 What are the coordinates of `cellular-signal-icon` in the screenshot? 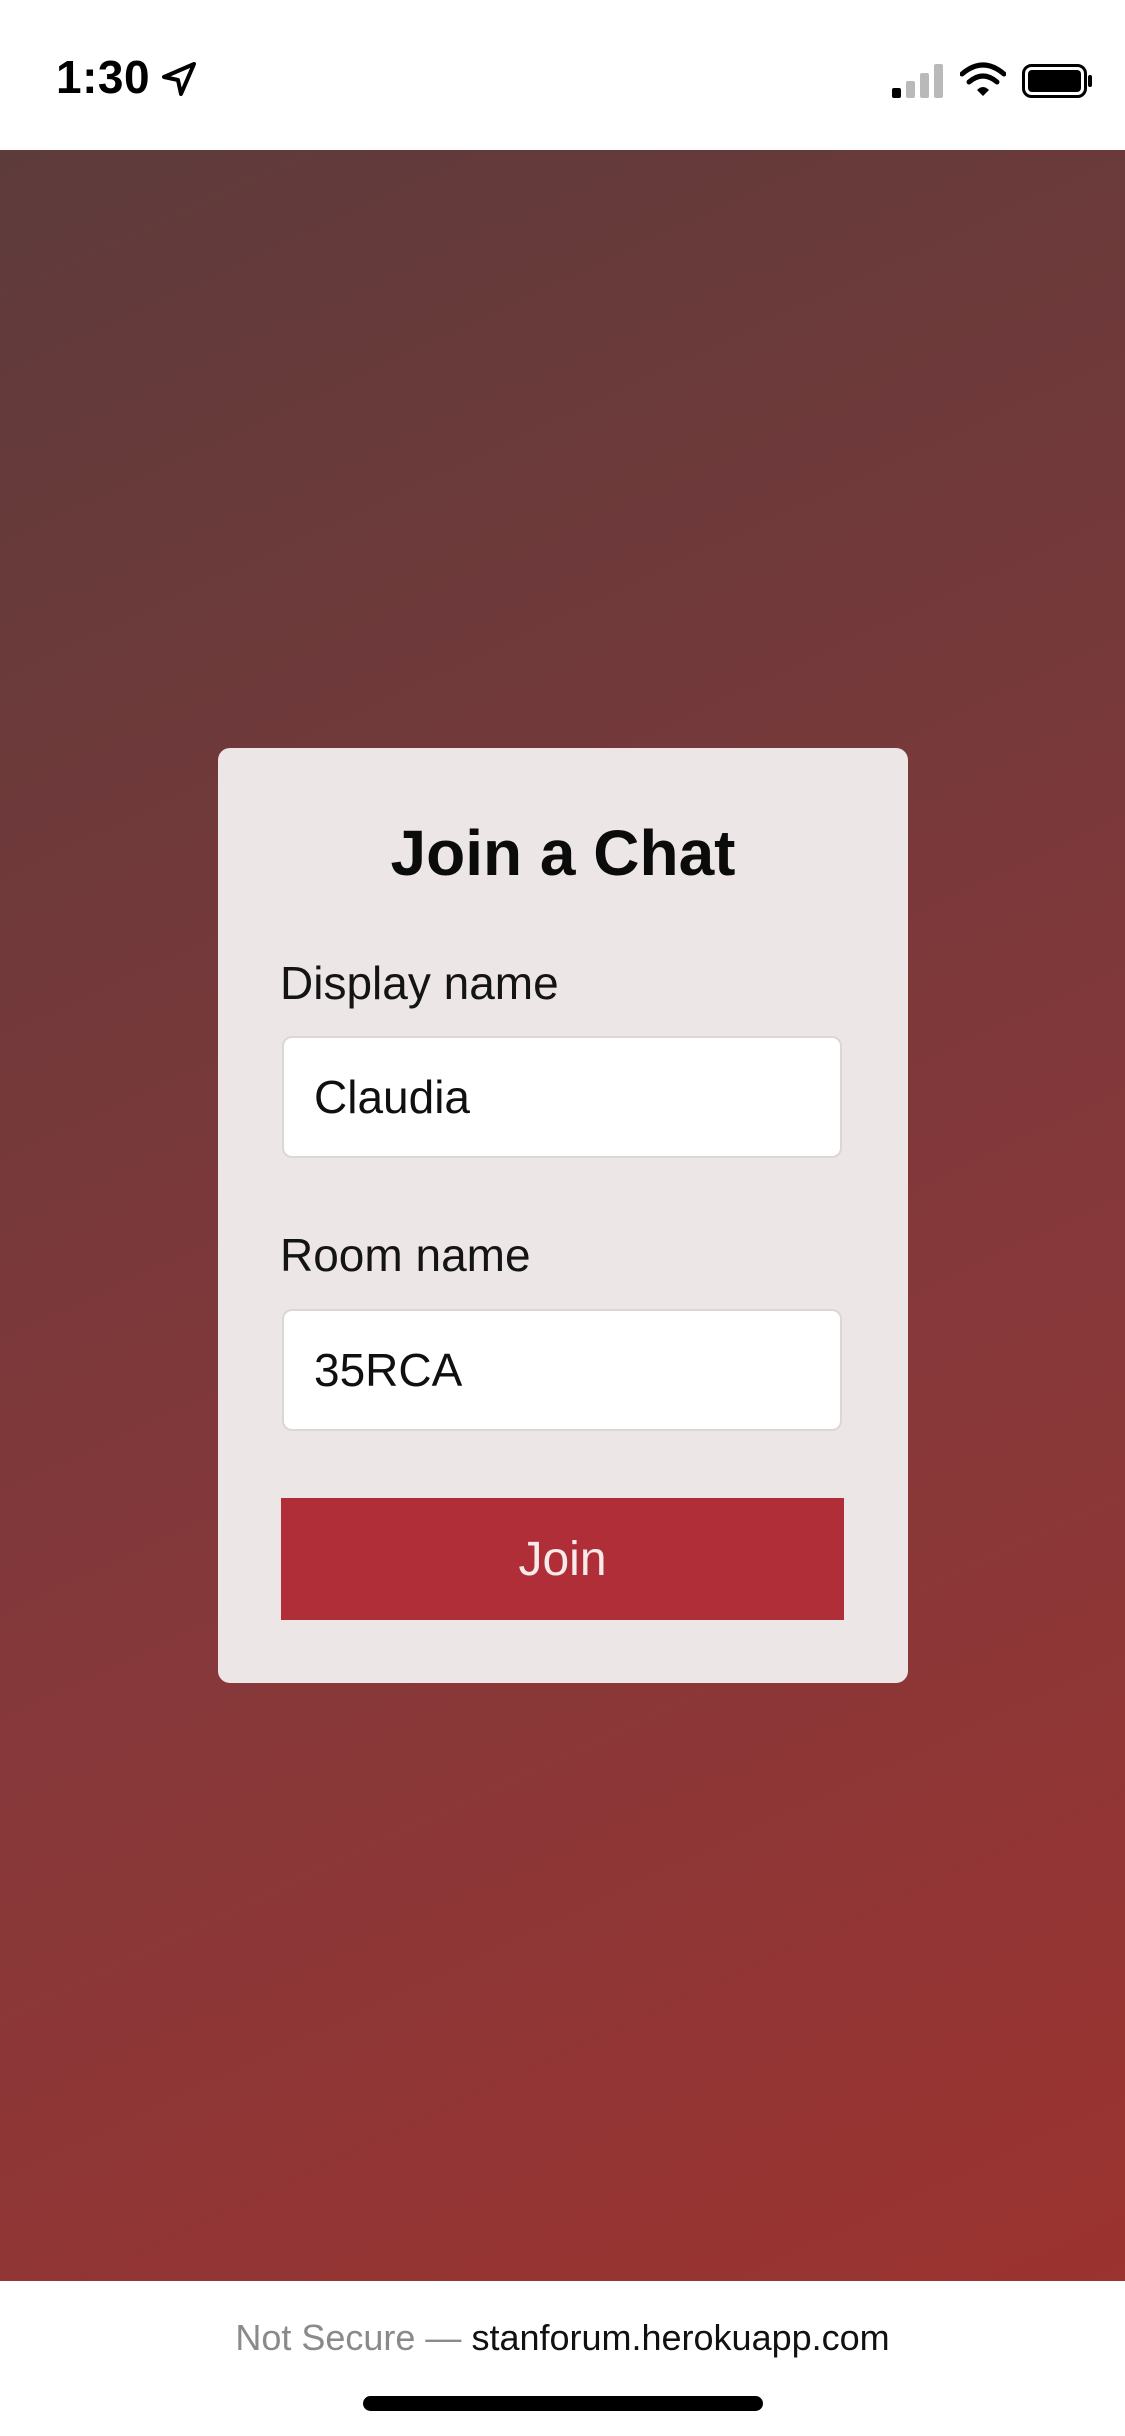 It's located at (917, 81).